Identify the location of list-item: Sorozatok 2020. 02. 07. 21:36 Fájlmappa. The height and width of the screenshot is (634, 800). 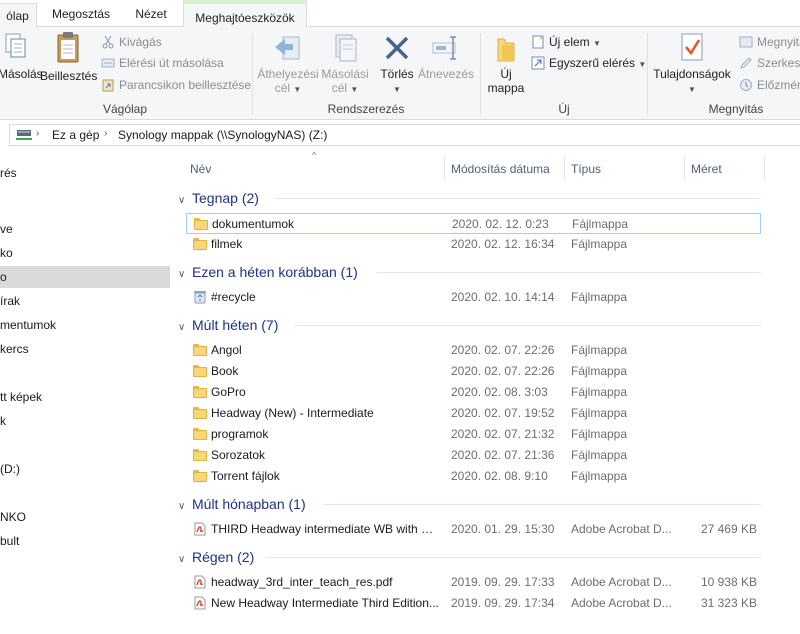
(473, 455).